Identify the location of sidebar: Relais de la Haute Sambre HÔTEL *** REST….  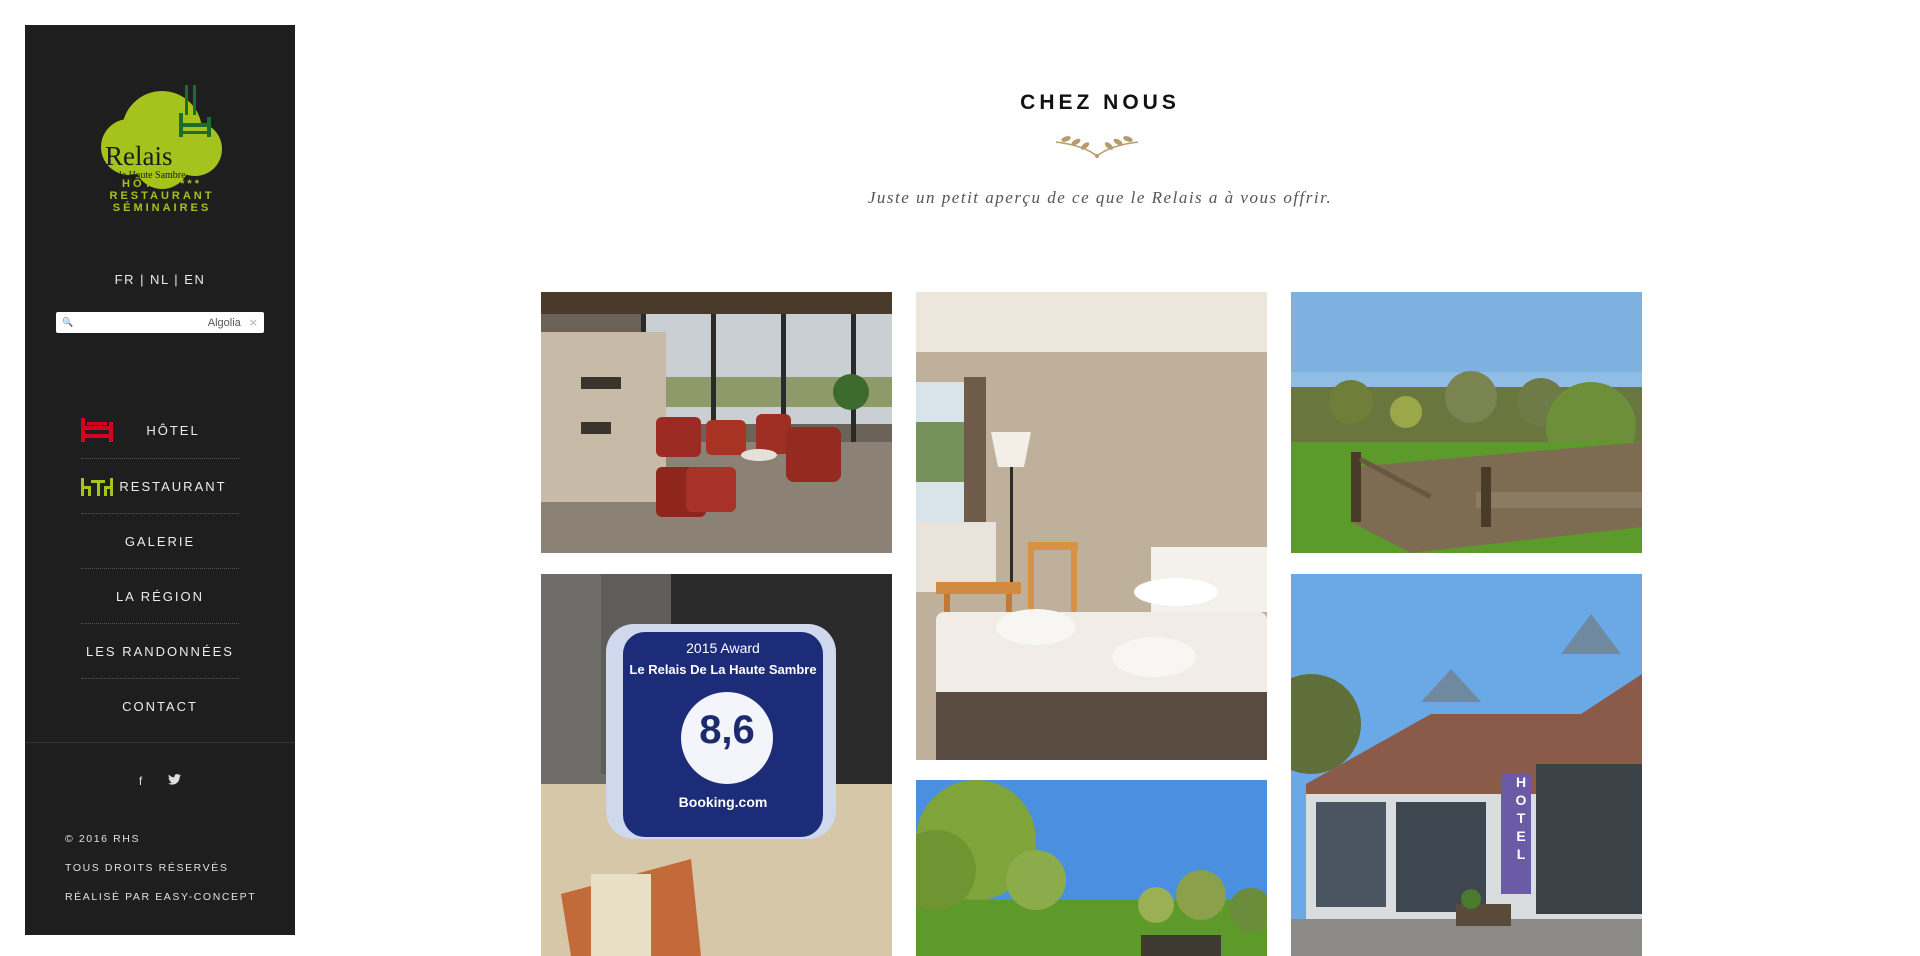
(160, 480).